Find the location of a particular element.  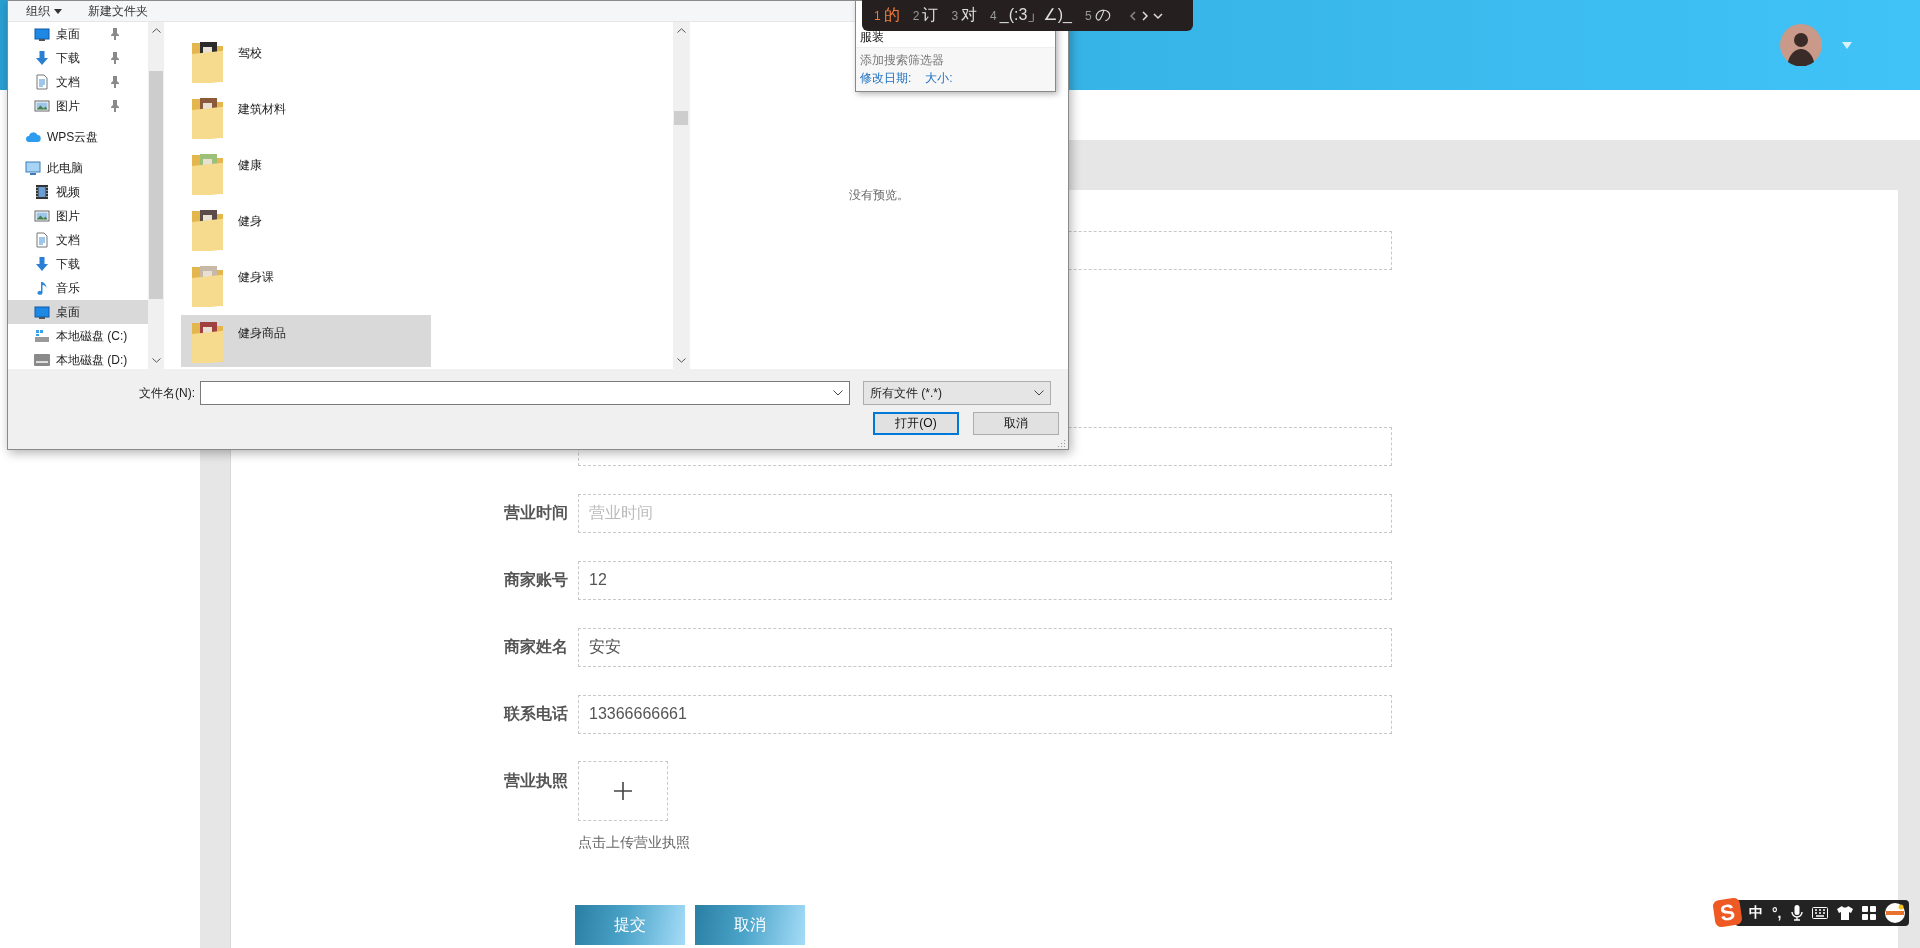

field-label: 营业执照 is located at coordinates (535, 781).